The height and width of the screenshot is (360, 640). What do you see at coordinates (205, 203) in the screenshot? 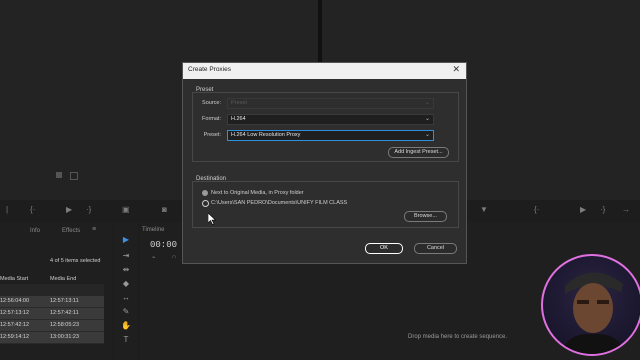
I see `radio-custom-path` at bounding box center [205, 203].